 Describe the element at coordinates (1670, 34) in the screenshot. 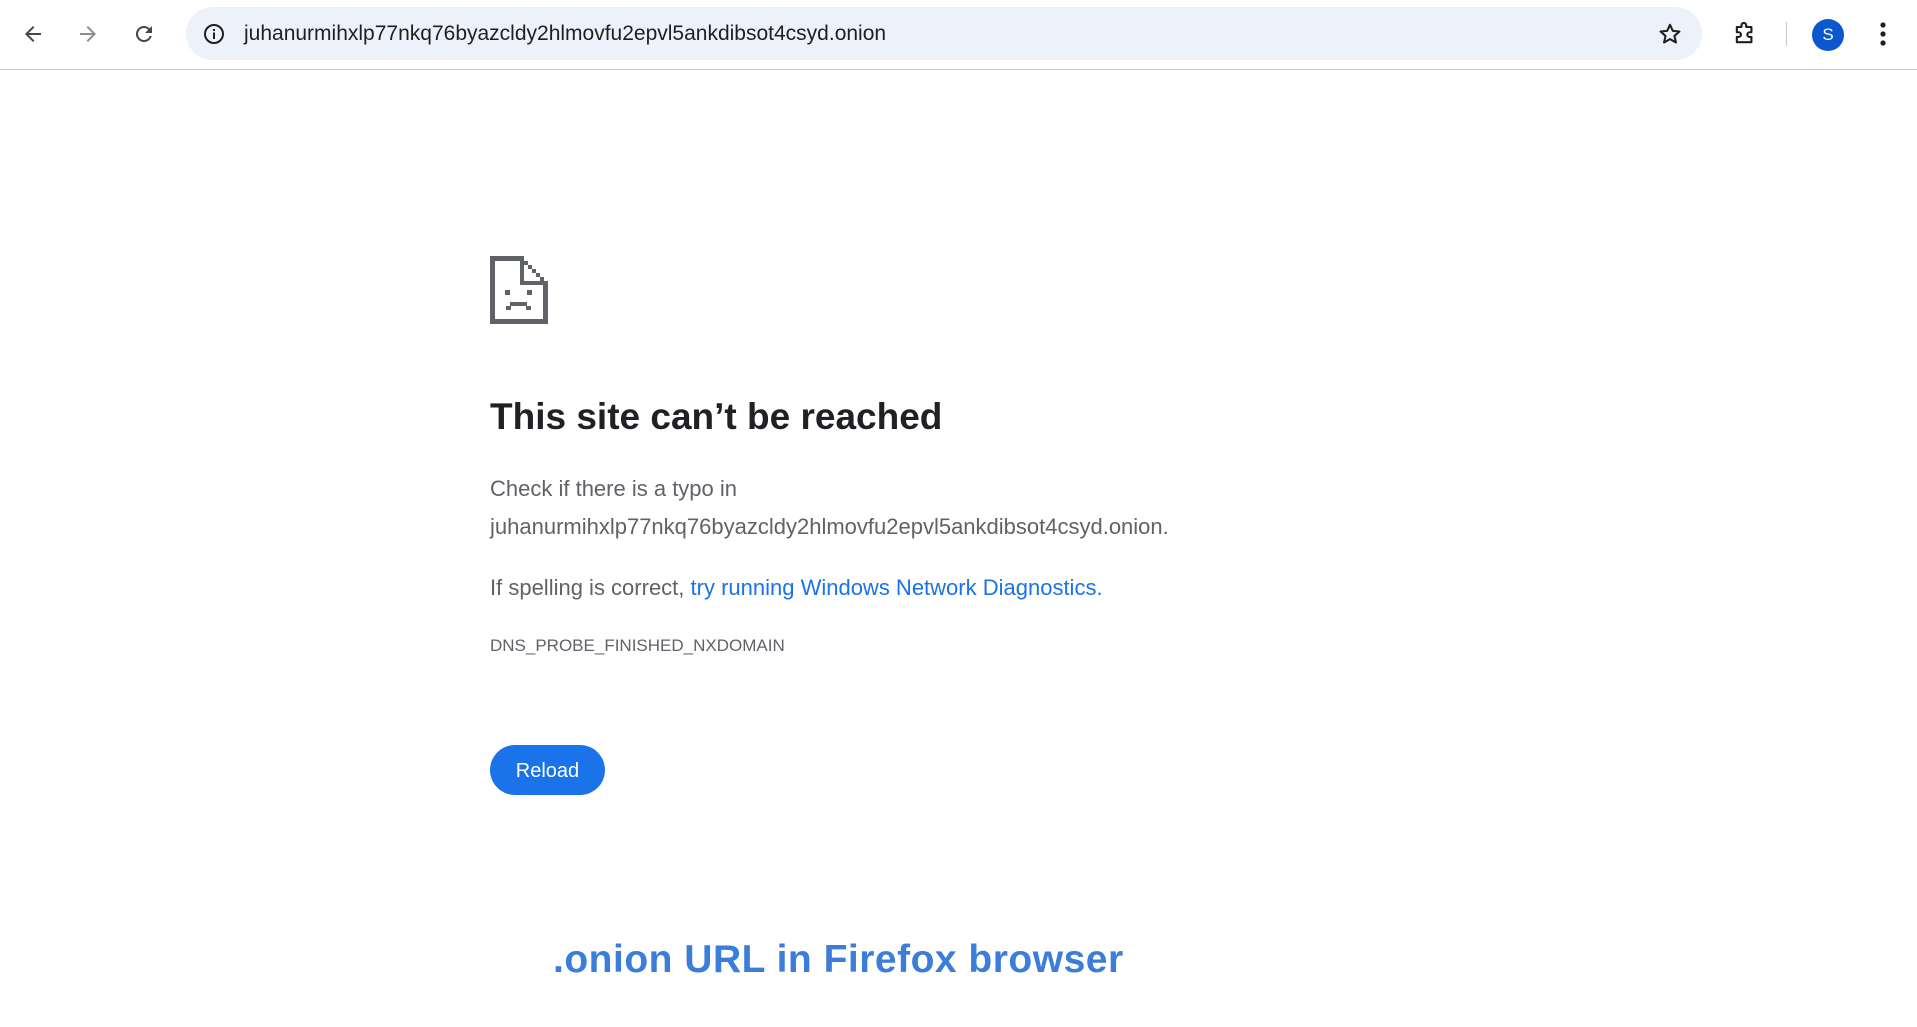

I see `star-icon` at that location.